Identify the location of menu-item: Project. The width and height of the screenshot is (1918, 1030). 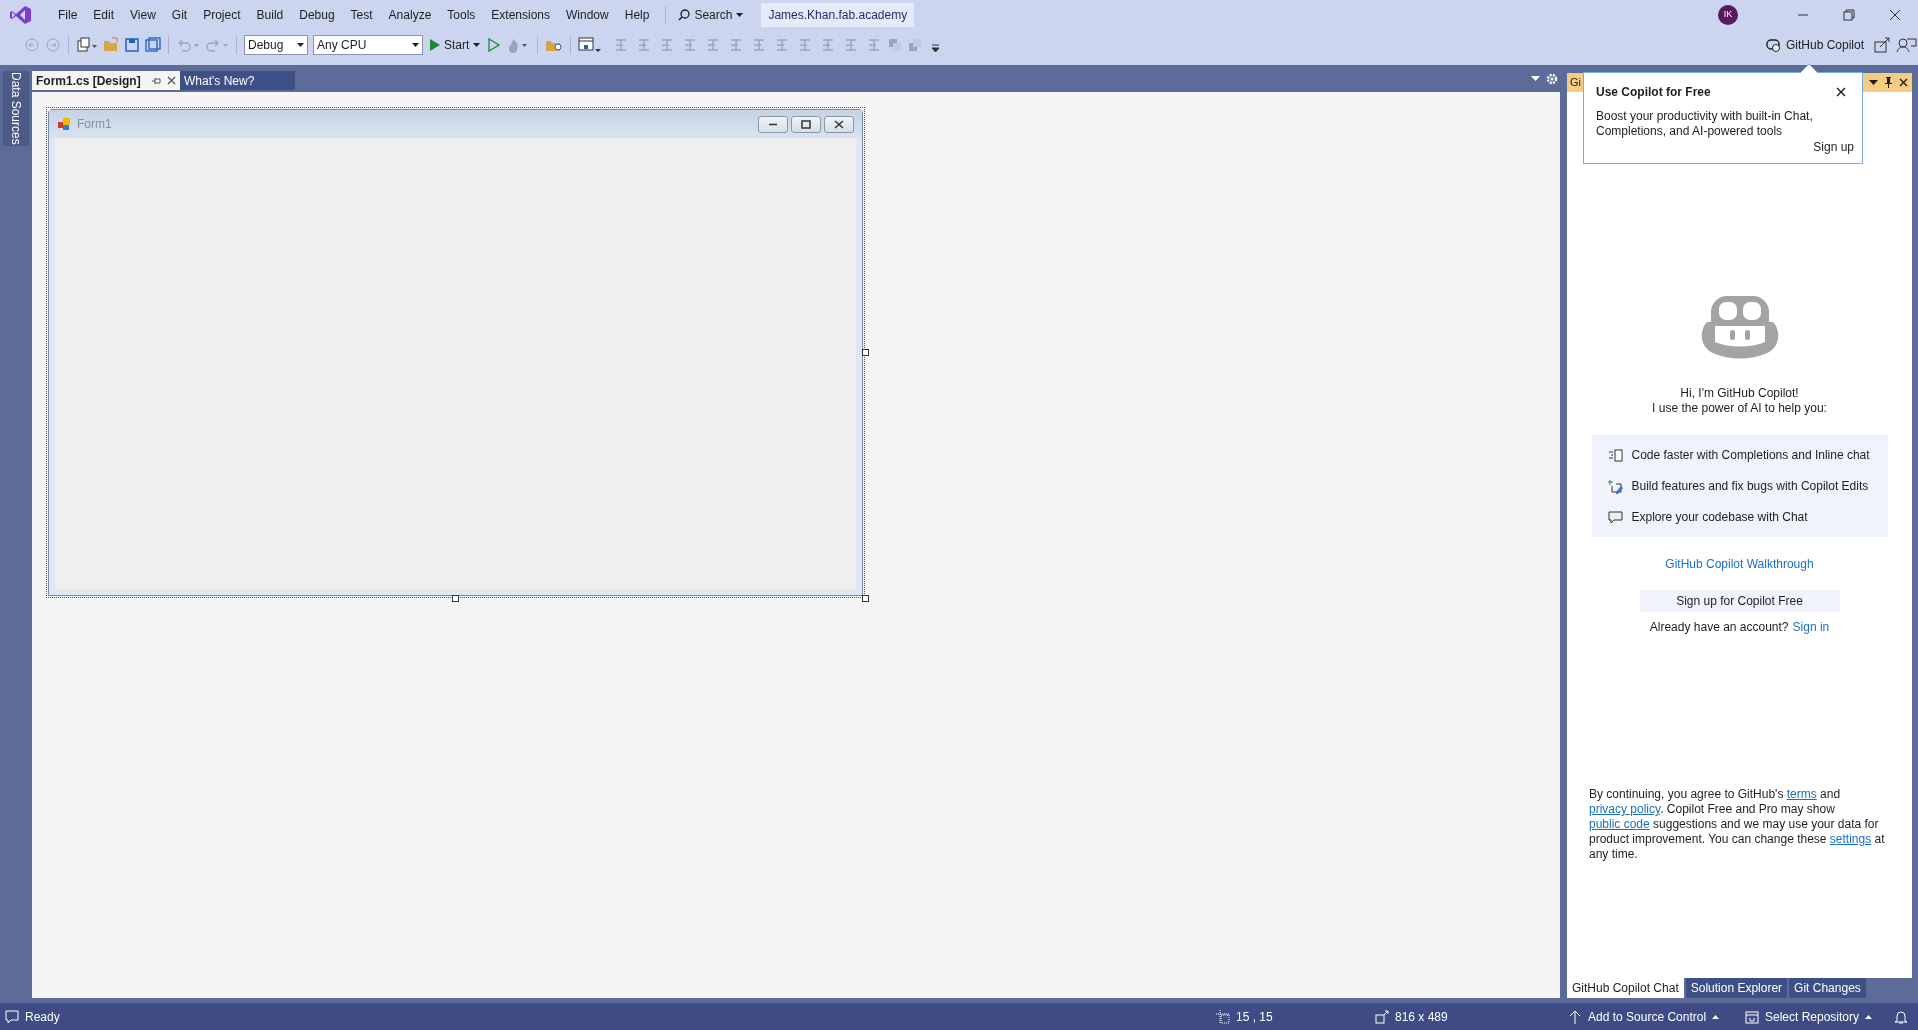
(222, 15).